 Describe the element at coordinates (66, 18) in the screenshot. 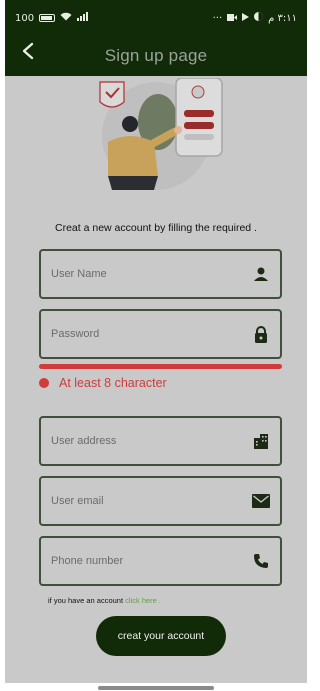

I see `wifi-icon` at that location.